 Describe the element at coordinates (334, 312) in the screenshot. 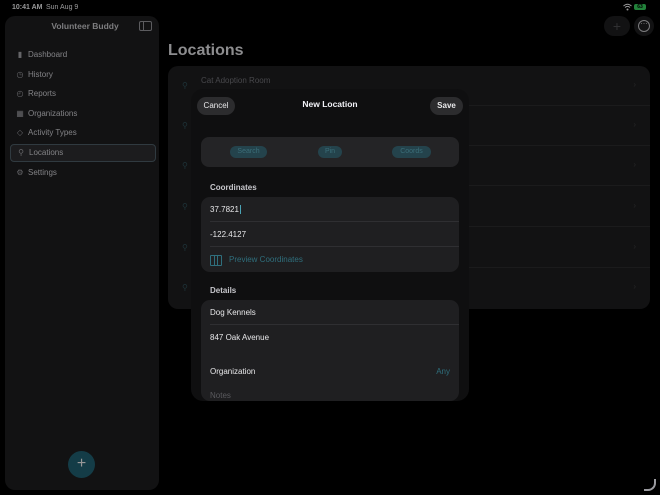

I see `name-field: Dog Kennels` at that location.